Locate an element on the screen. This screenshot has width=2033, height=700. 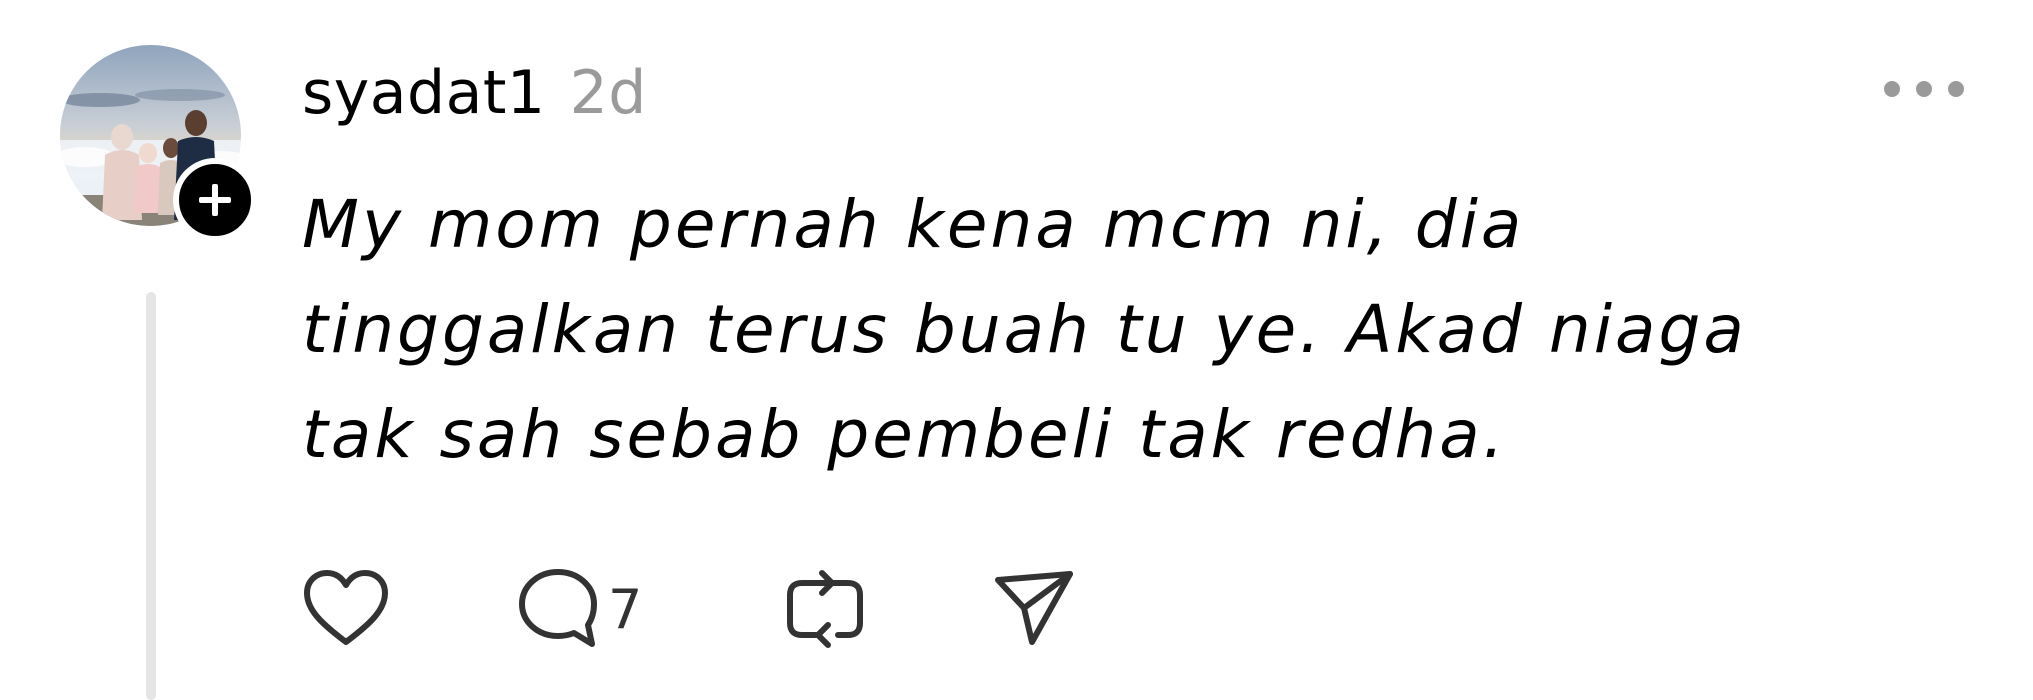
timestamp: 2d is located at coordinates (608, 93).